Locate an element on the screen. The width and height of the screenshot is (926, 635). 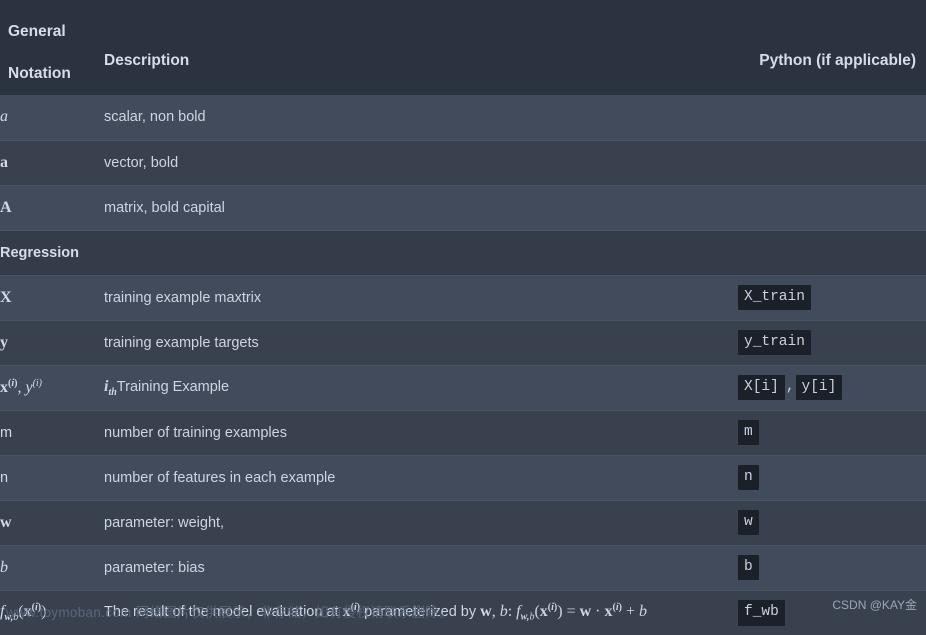
table-row: a vector, bold is located at coordinates (463, 162).